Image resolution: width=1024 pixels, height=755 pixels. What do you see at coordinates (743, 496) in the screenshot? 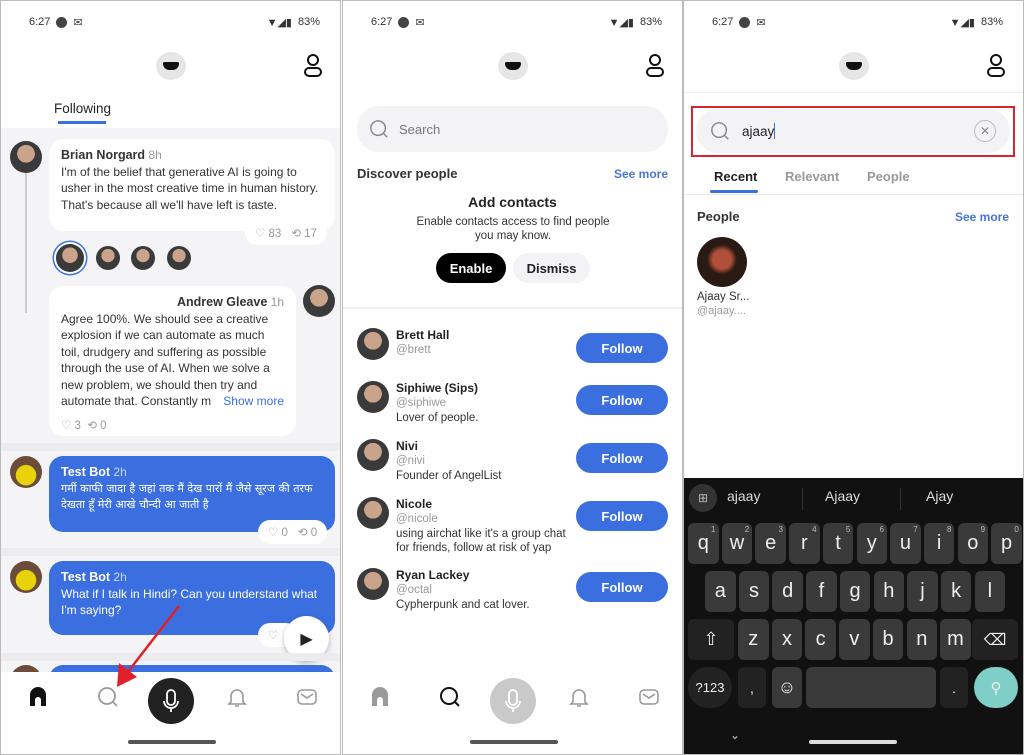
I see `suggestion: ajaay` at bounding box center [743, 496].